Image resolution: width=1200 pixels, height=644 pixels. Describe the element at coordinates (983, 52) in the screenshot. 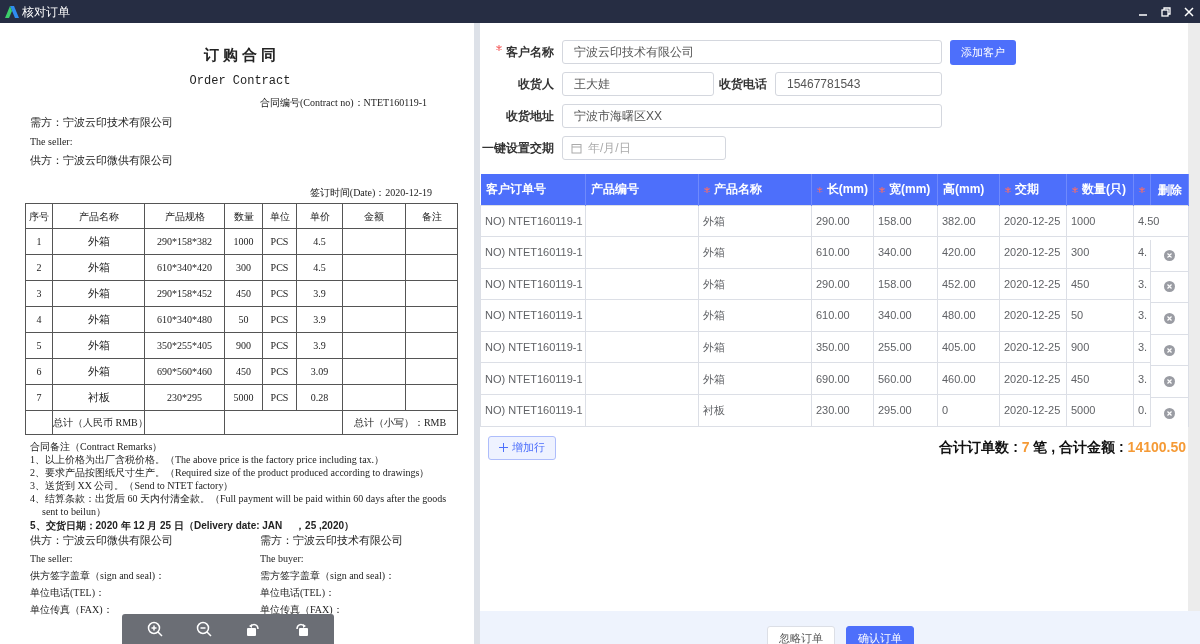

I see `add-customer-button: 添加客户` at that location.